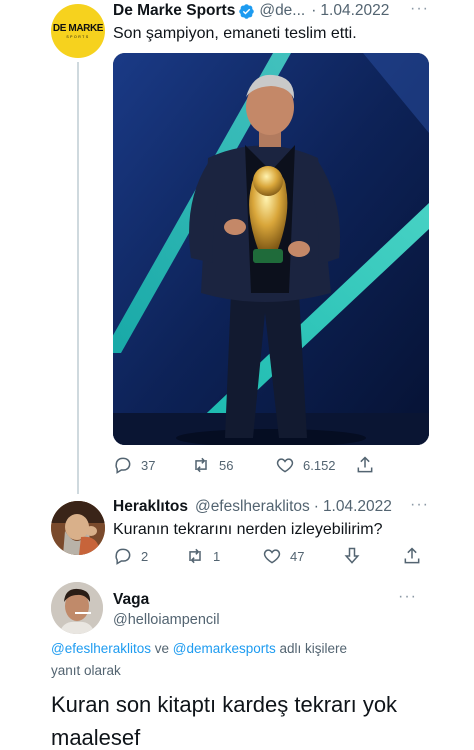 Image resolution: width=474 pixels, height=750 pixels. I want to click on author-name: Vaga, so click(131, 600).